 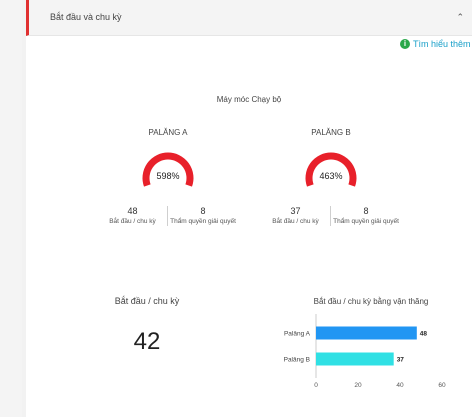 What do you see at coordinates (295, 211) in the screenshot?
I see `starts-per-cycle-value: 37` at bounding box center [295, 211].